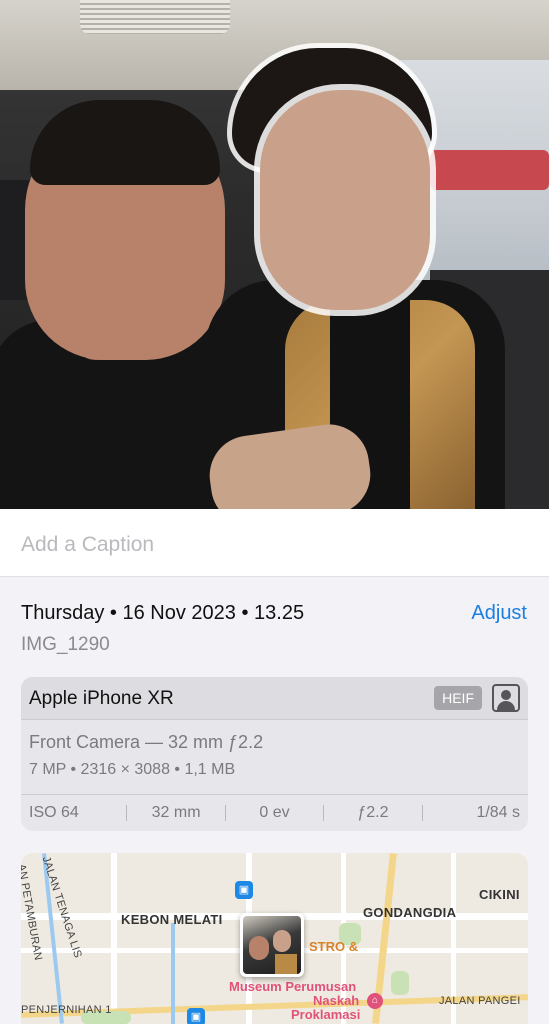 This screenshot has width=549, height=1024. I want to click on exif-shutter: 1/84 s, so click(498, 812).